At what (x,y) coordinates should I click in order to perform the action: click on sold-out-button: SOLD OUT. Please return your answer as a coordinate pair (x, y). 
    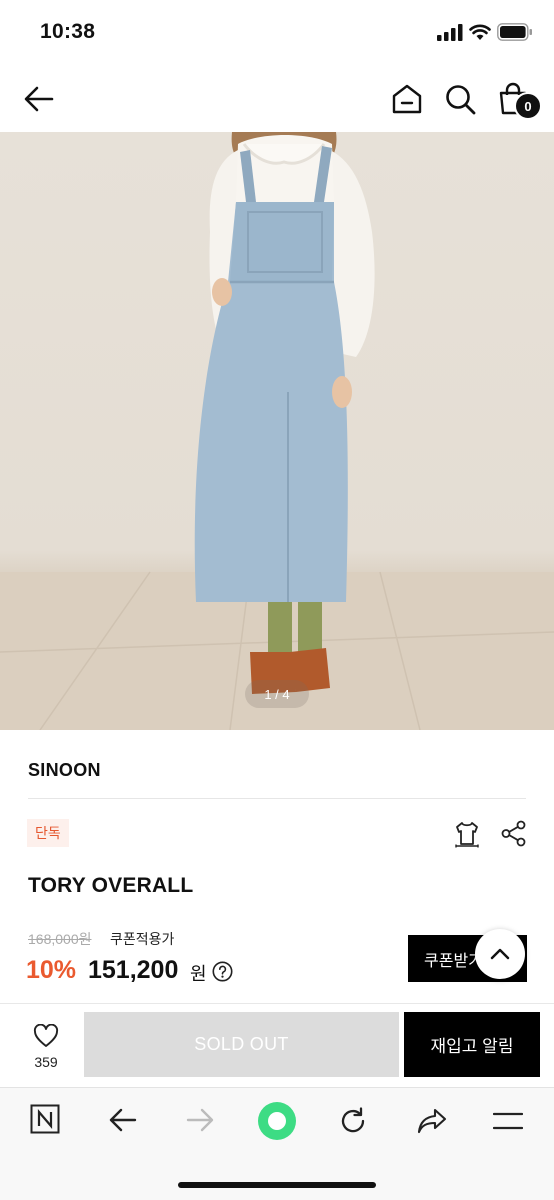
    Looking at the image, I should click on (241, 1044).